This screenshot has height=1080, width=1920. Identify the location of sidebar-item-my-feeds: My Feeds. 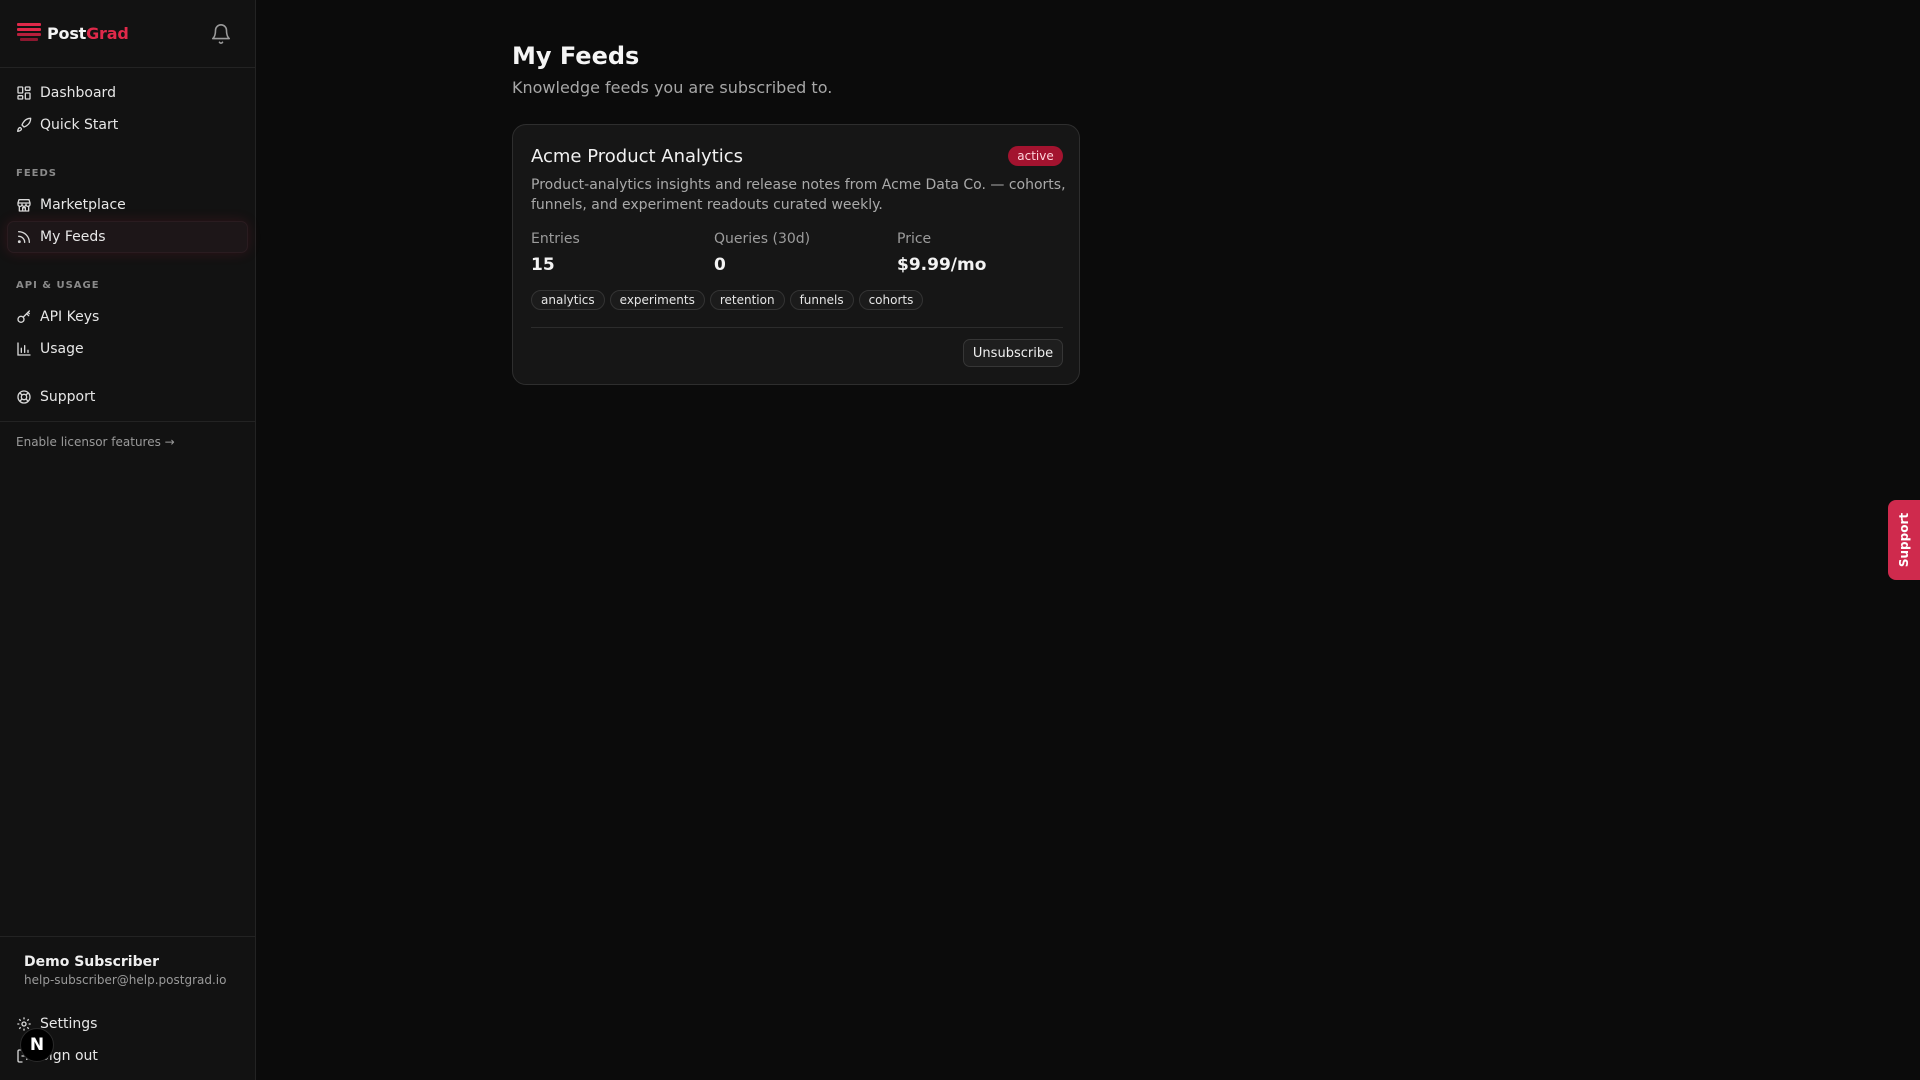
(127, 237).